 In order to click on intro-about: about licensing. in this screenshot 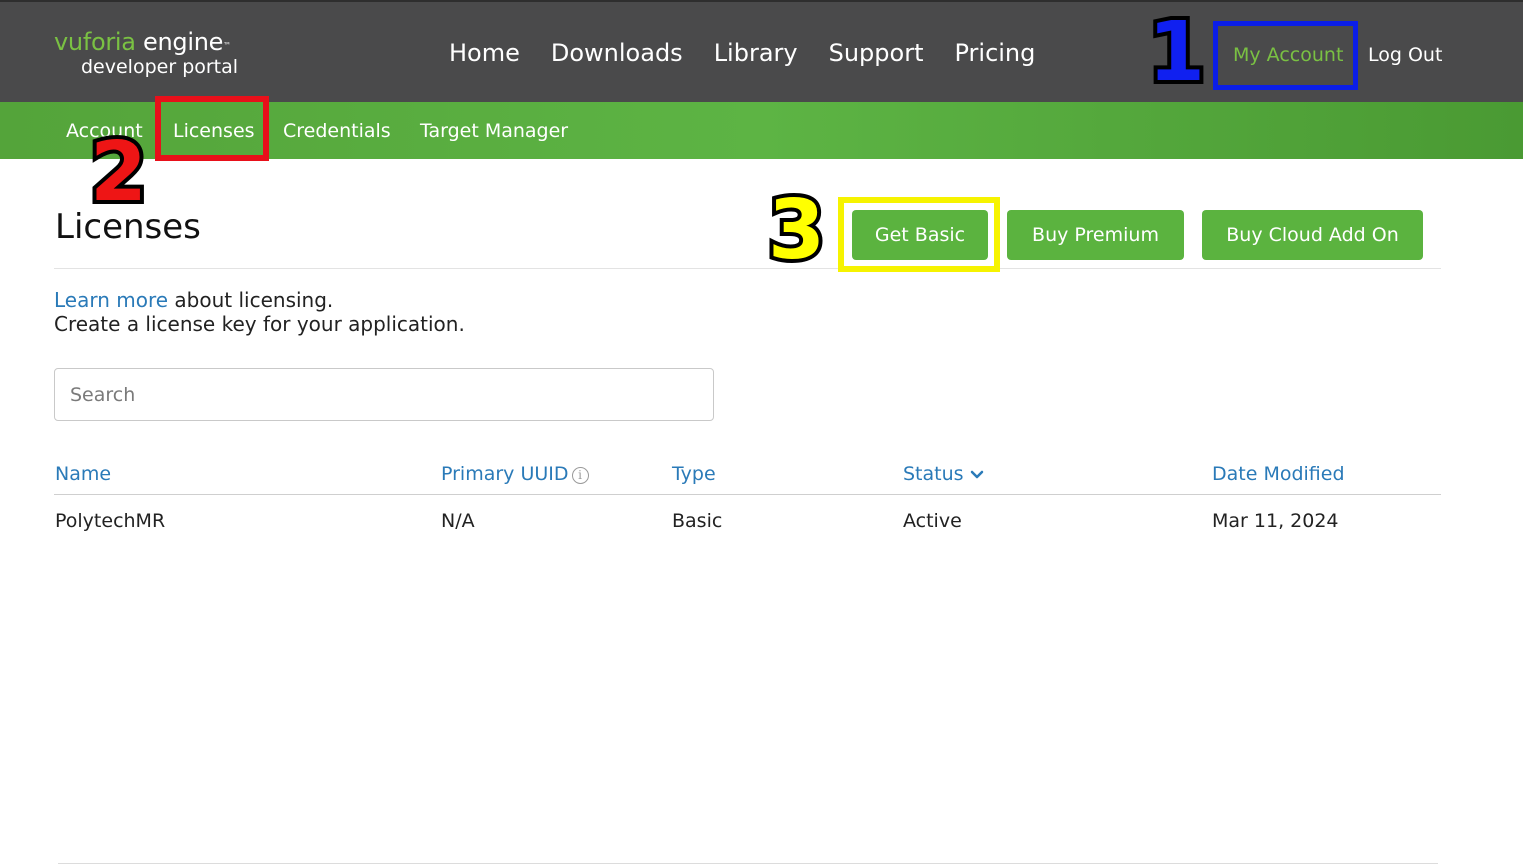, I will do `click(251, 300)`.